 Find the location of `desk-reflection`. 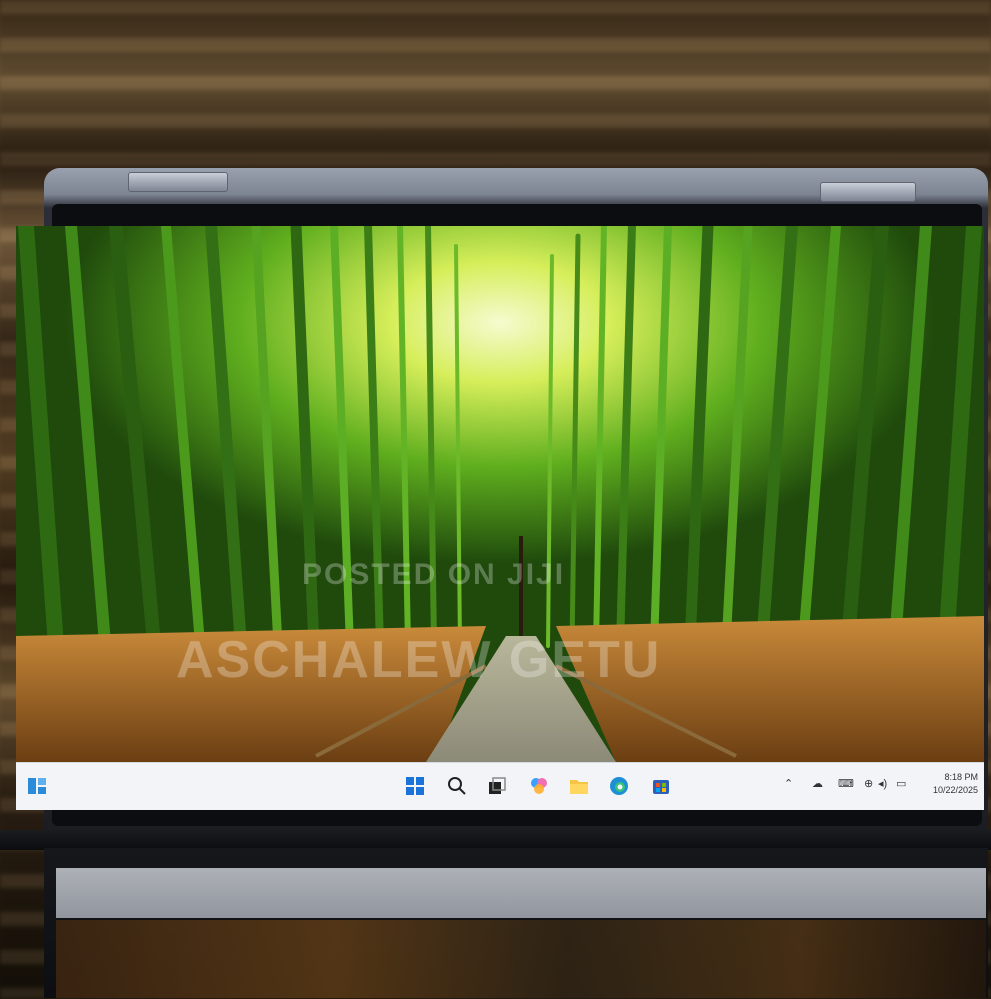

desk-reflection is located at coordinates (516, 923).